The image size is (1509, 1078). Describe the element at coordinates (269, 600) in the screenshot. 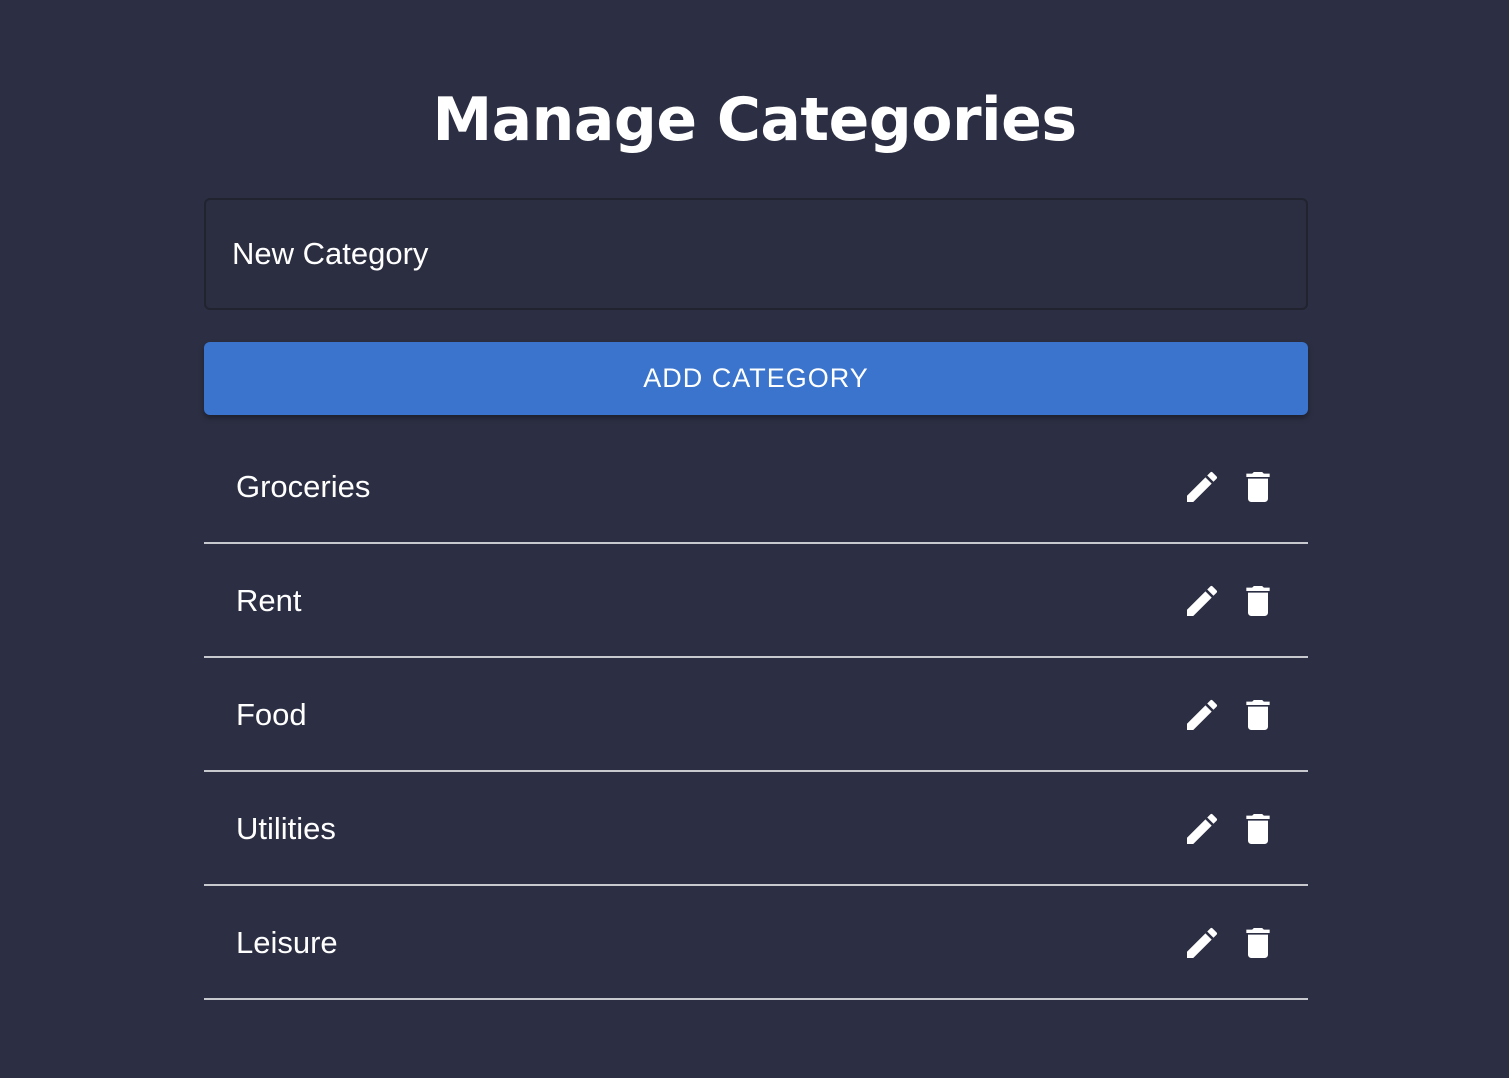

I see `category-name: Rent` at that location.